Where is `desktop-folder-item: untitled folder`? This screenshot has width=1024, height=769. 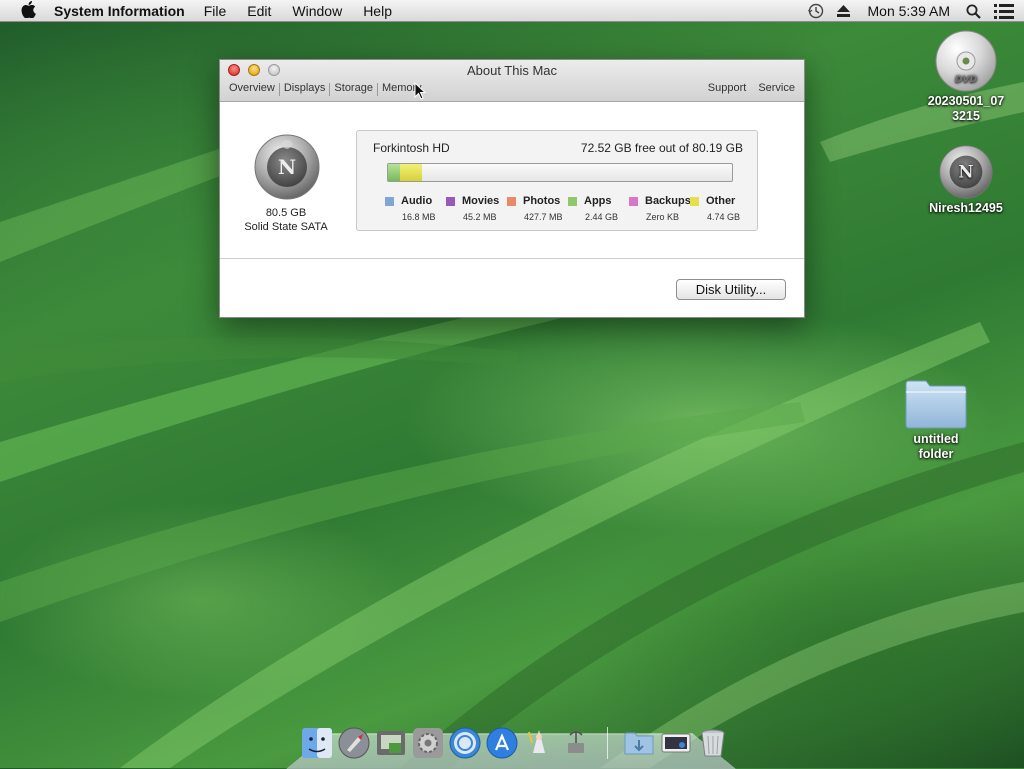
desktop-folder-item: untitled folder is located at coordinates (936, 420).